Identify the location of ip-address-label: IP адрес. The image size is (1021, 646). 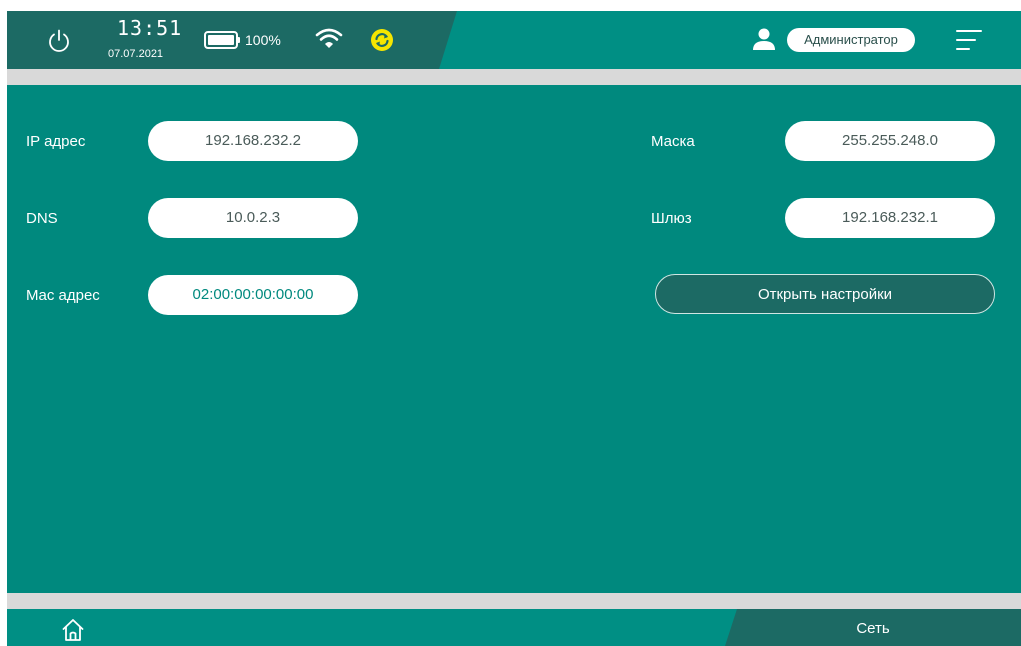
(56, 141).